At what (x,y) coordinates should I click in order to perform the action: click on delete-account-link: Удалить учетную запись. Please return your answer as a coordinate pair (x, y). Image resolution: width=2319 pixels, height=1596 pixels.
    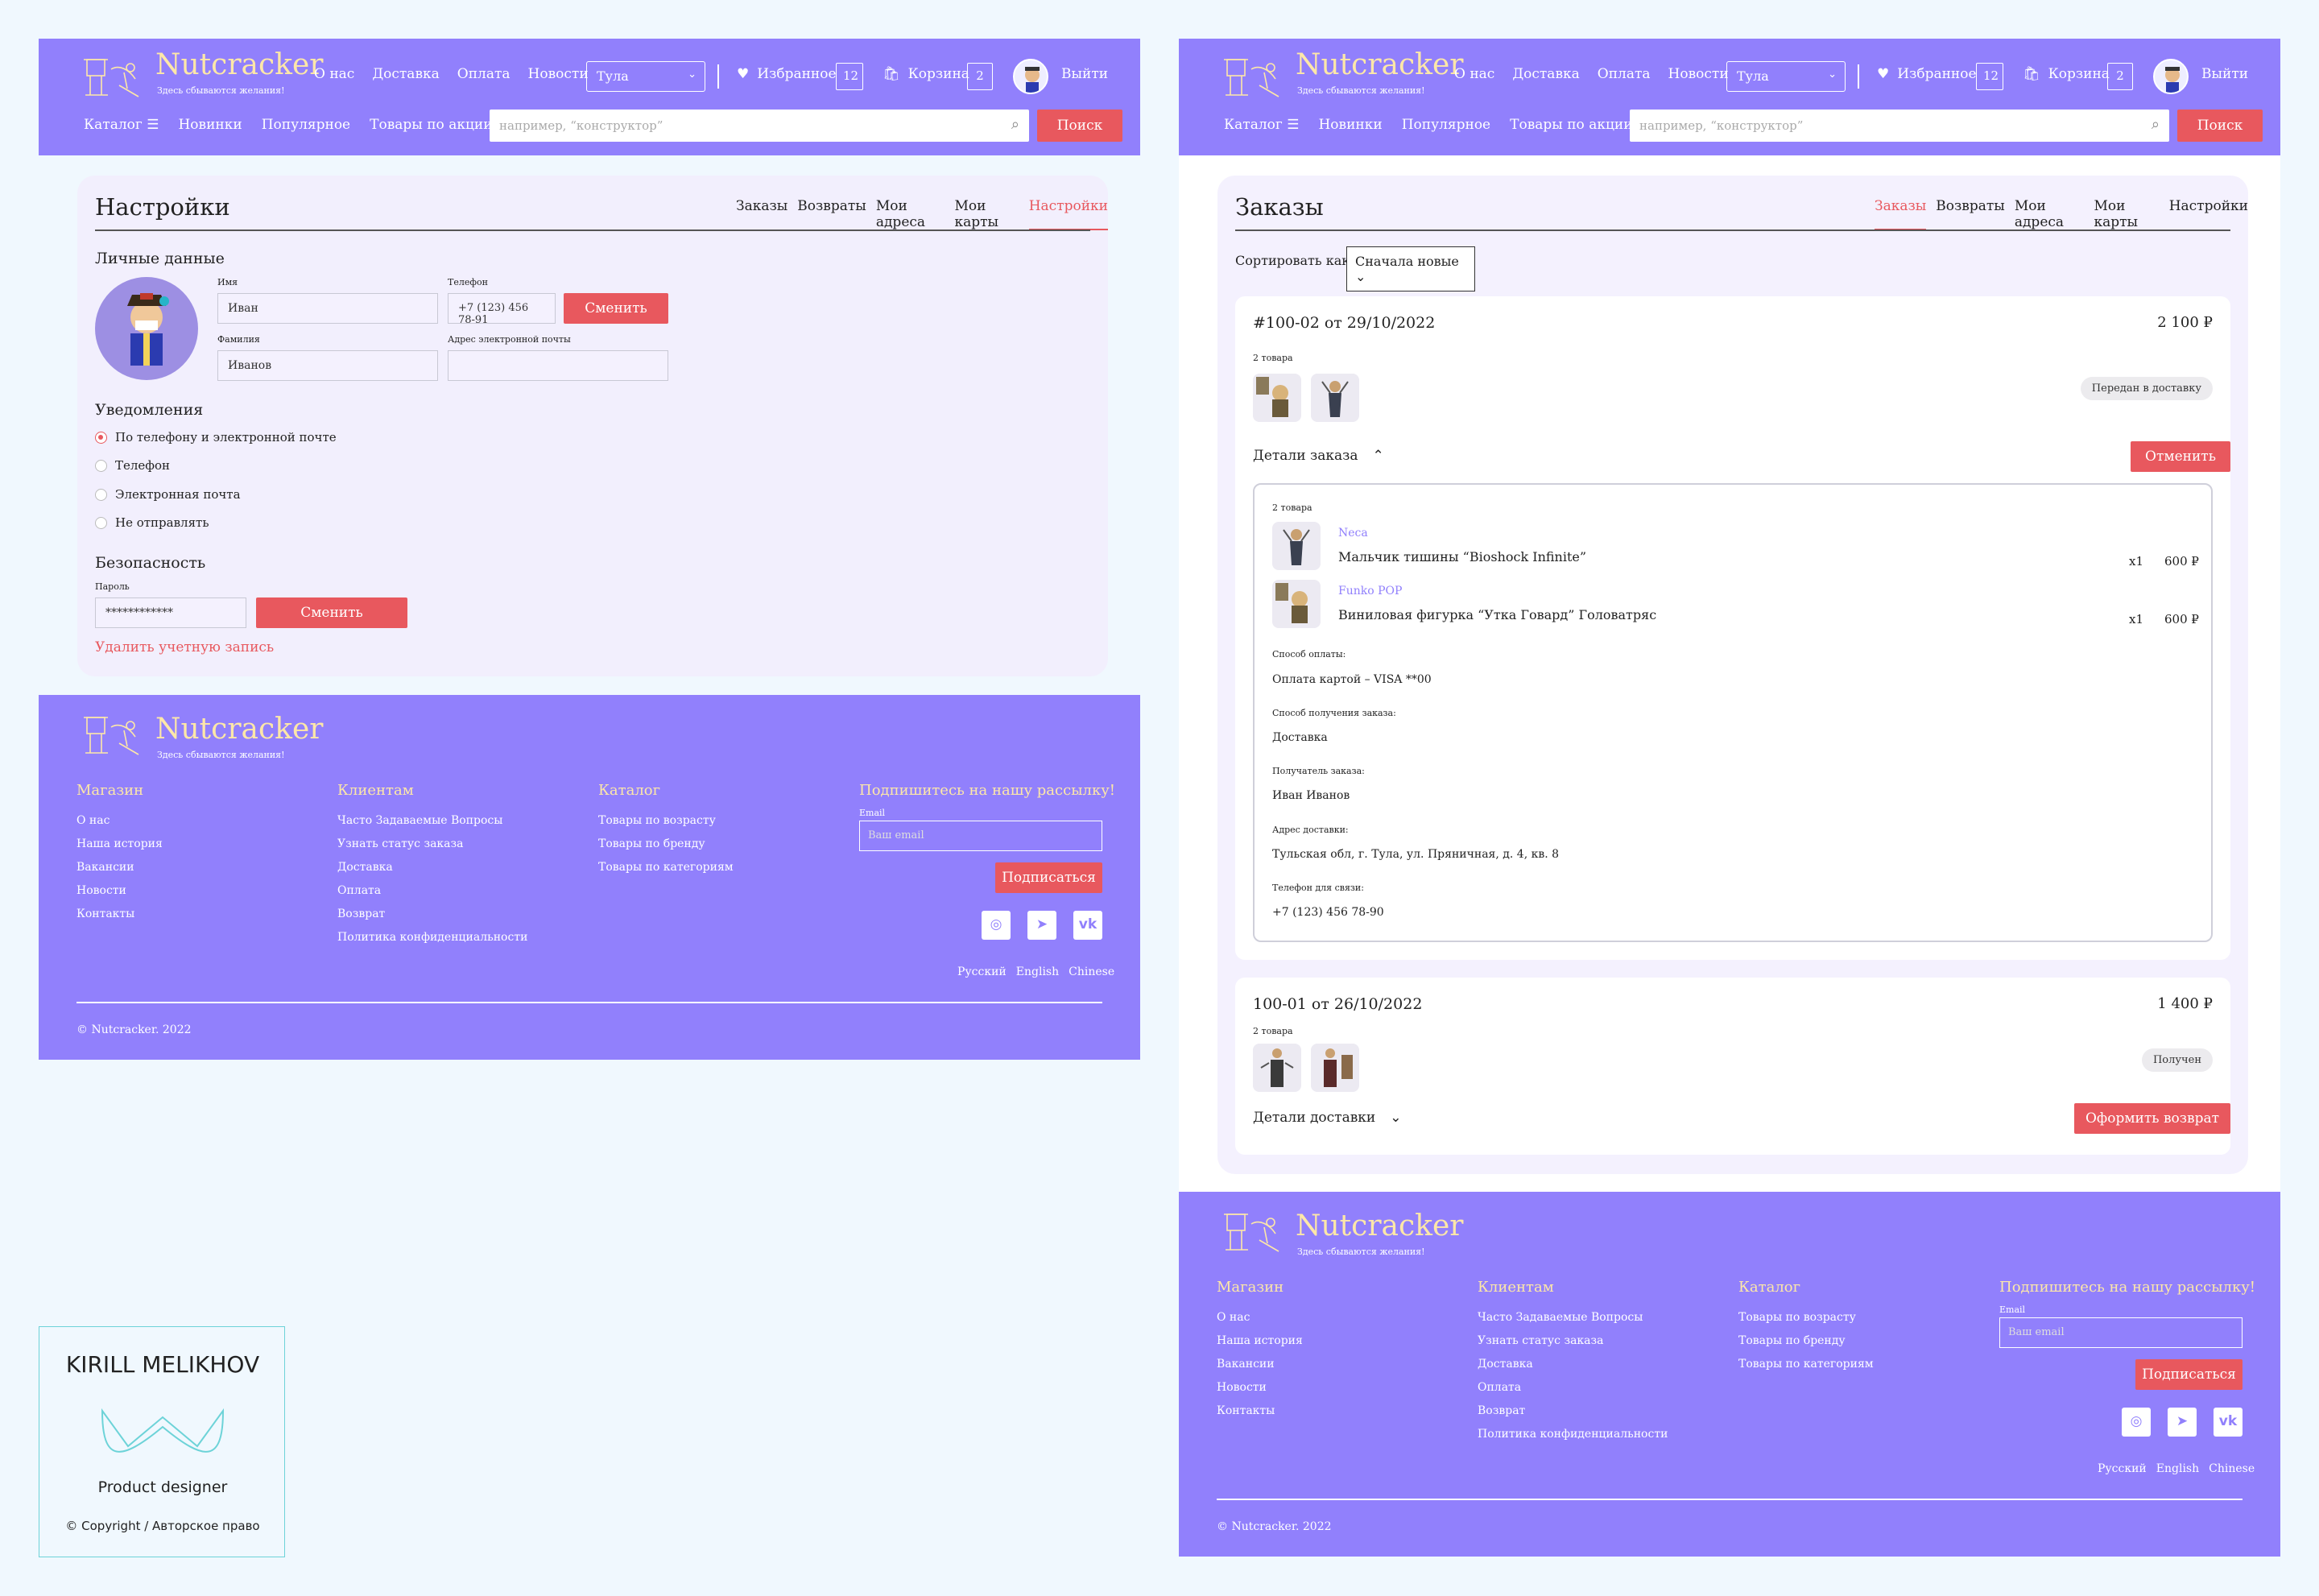
    Looking at the image, I should click on (184, 647).